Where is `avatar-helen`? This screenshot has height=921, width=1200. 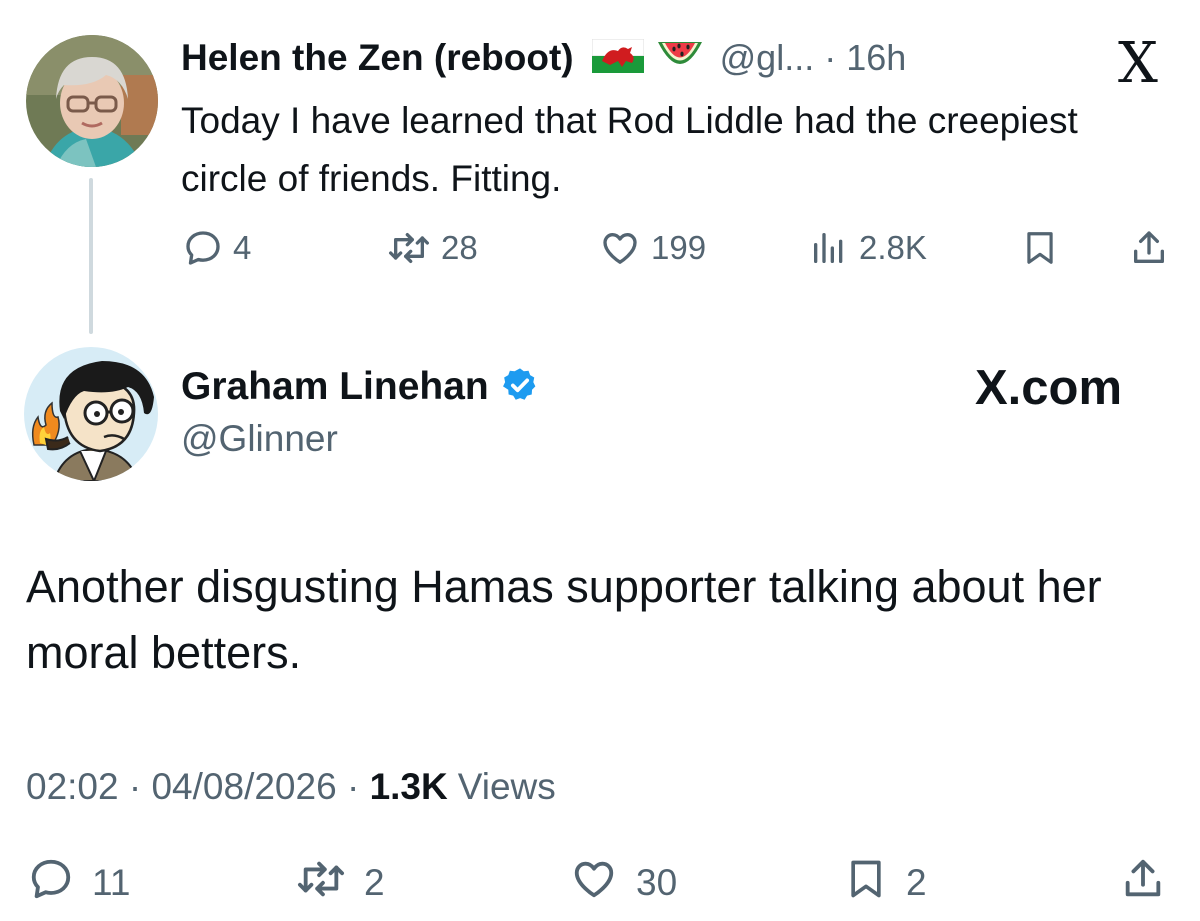 avatar-helen is located at coordinates (92, 101).